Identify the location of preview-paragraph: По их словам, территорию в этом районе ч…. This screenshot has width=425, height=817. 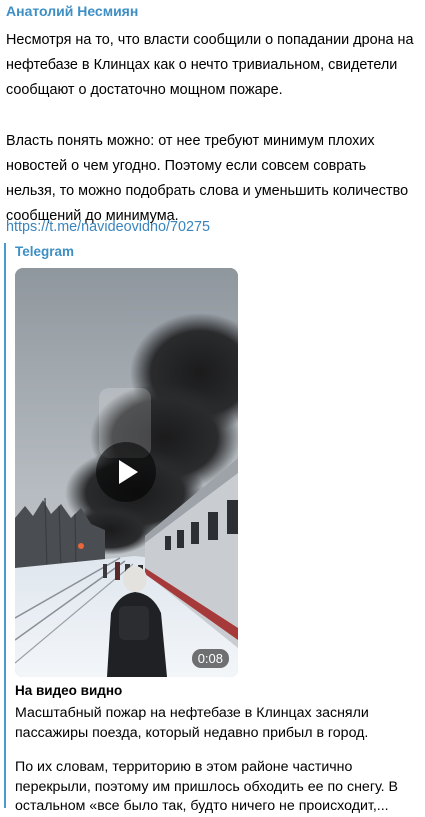
(207, 787).